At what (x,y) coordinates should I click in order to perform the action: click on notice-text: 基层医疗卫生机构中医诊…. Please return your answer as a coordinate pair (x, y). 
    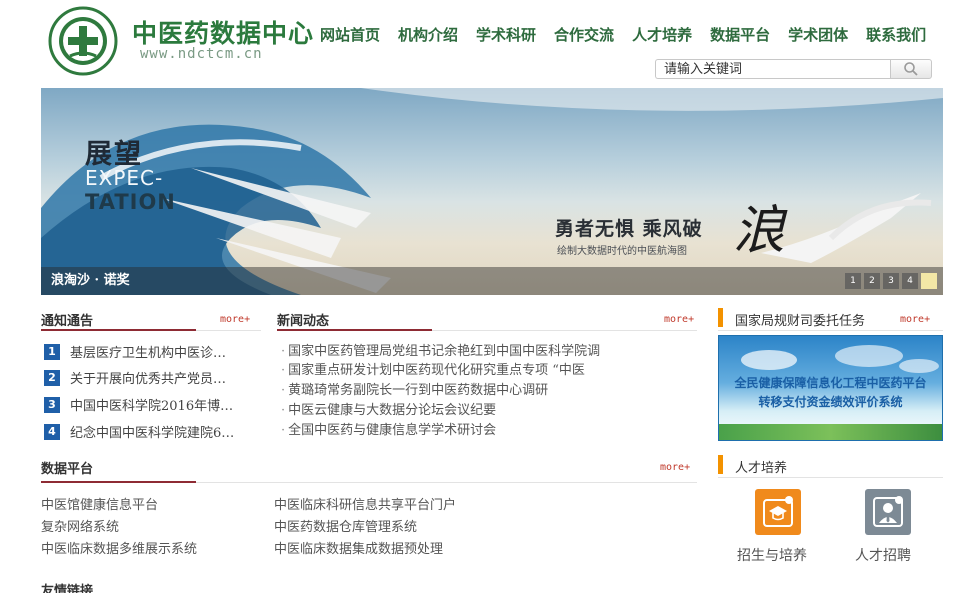
    Looking at the image, I should click on (148, 351).